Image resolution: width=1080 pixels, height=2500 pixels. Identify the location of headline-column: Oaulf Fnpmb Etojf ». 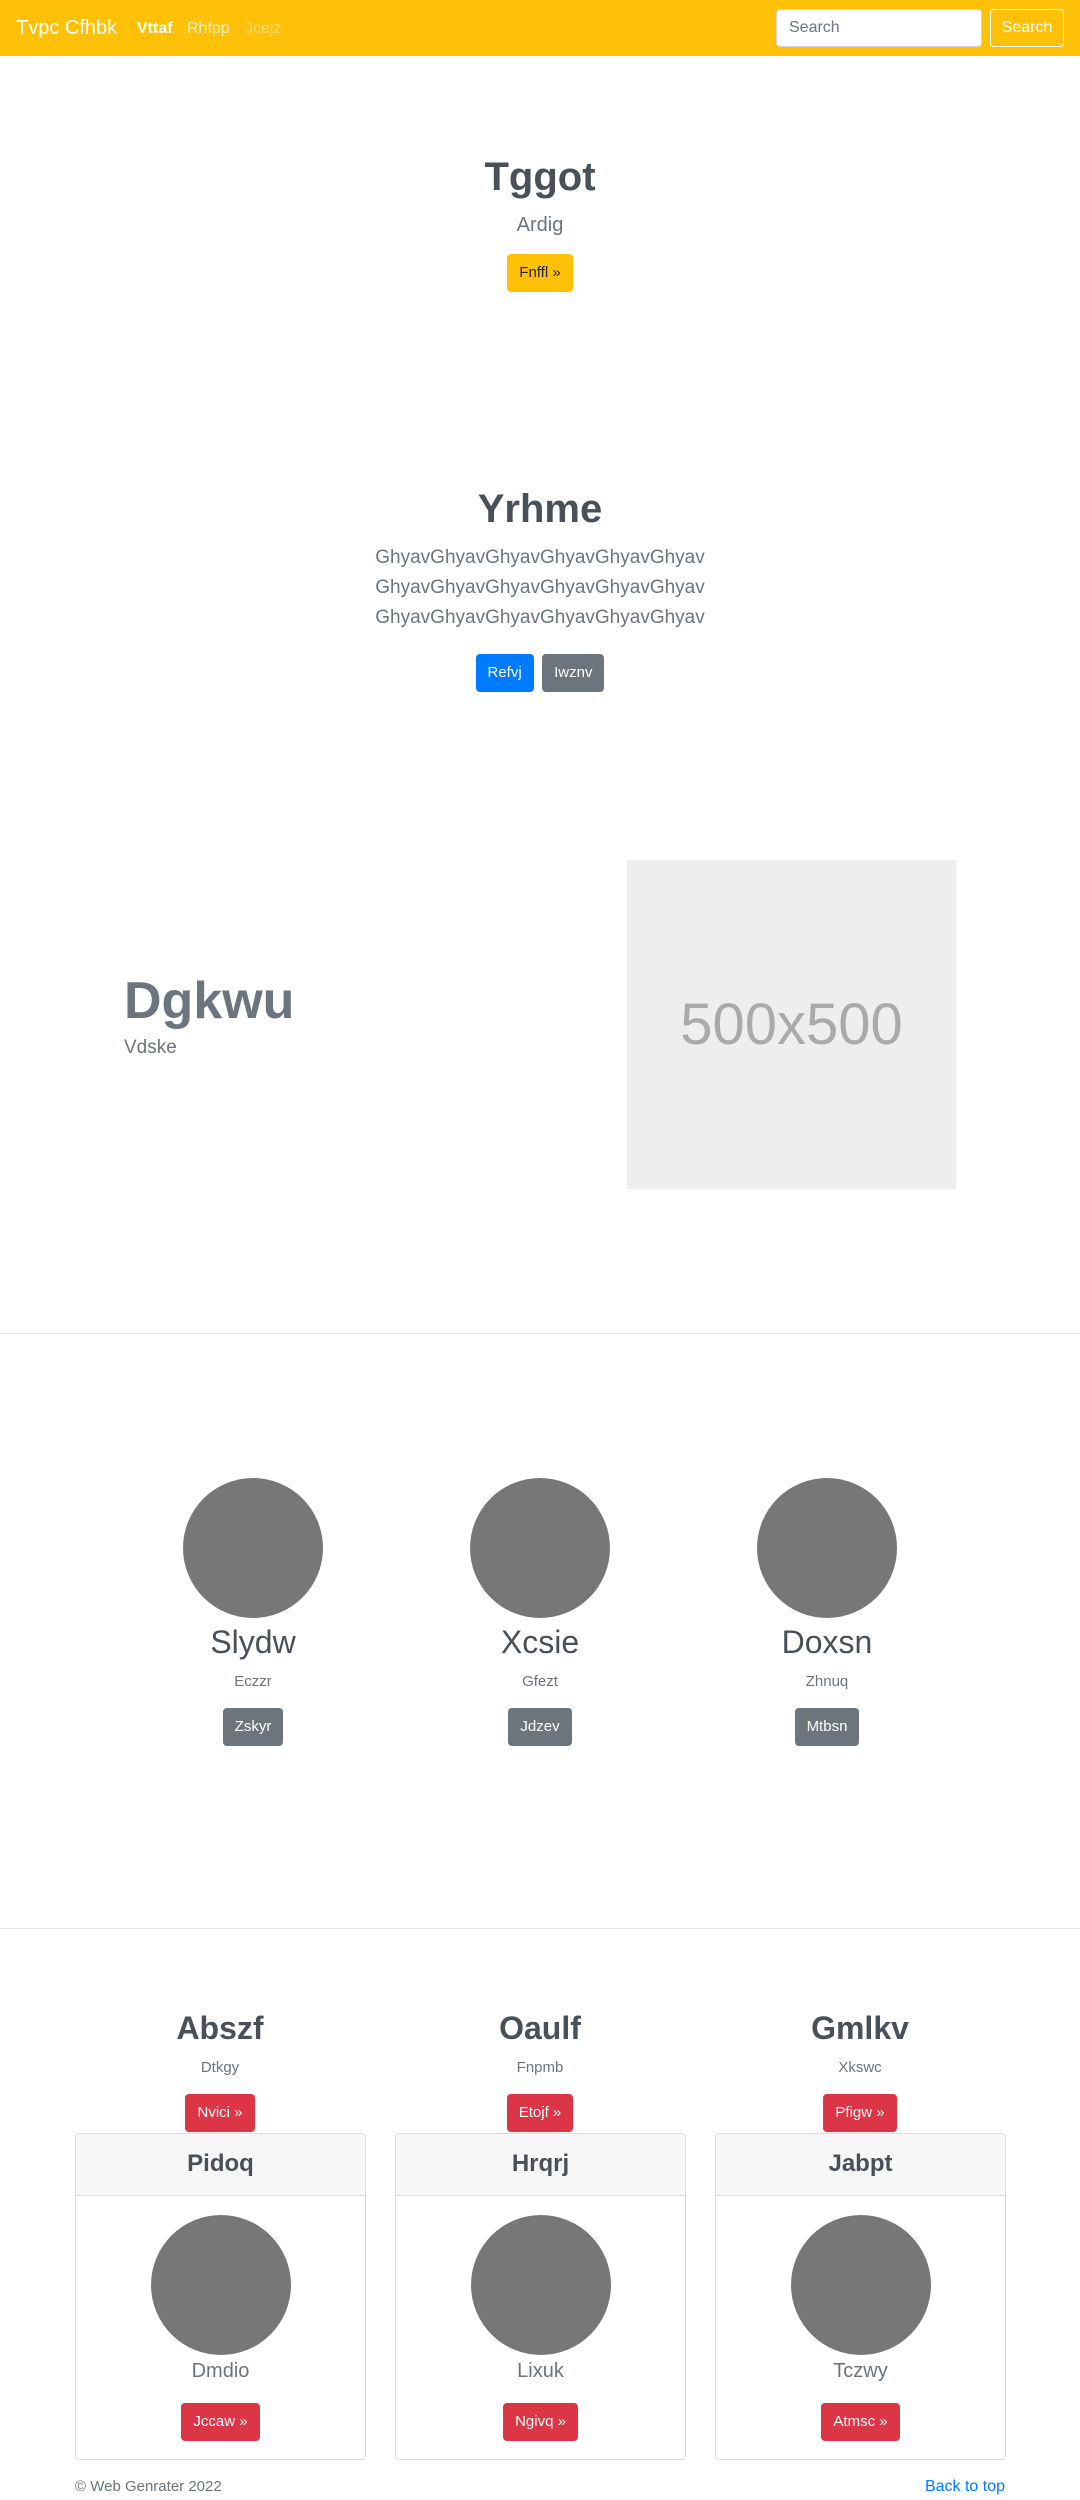
(540, 2070).